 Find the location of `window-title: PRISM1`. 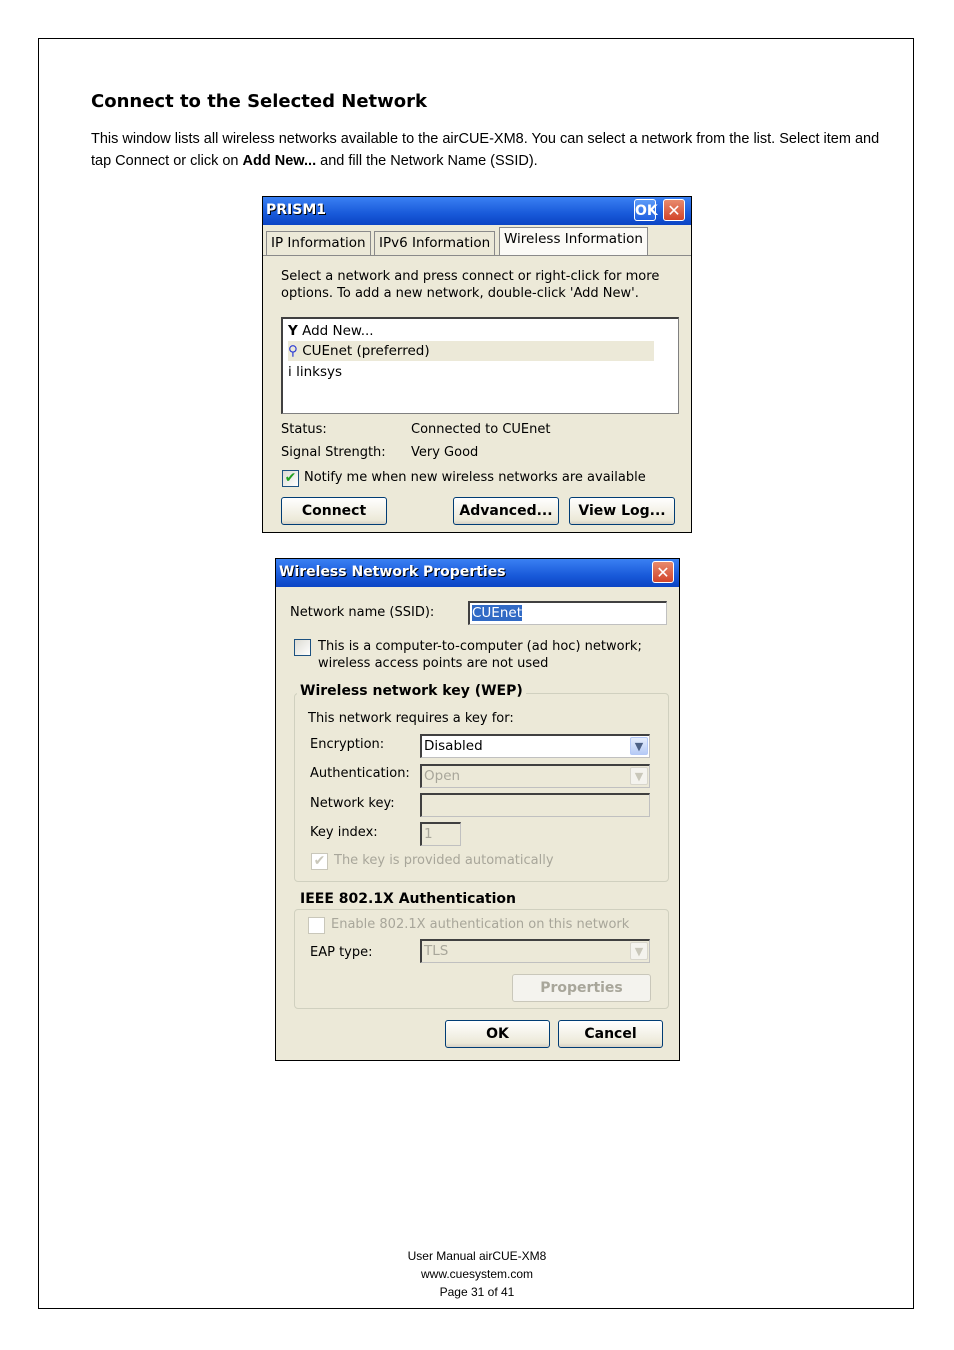

window-title: PRISM1 is located at coordinates (296, 210).